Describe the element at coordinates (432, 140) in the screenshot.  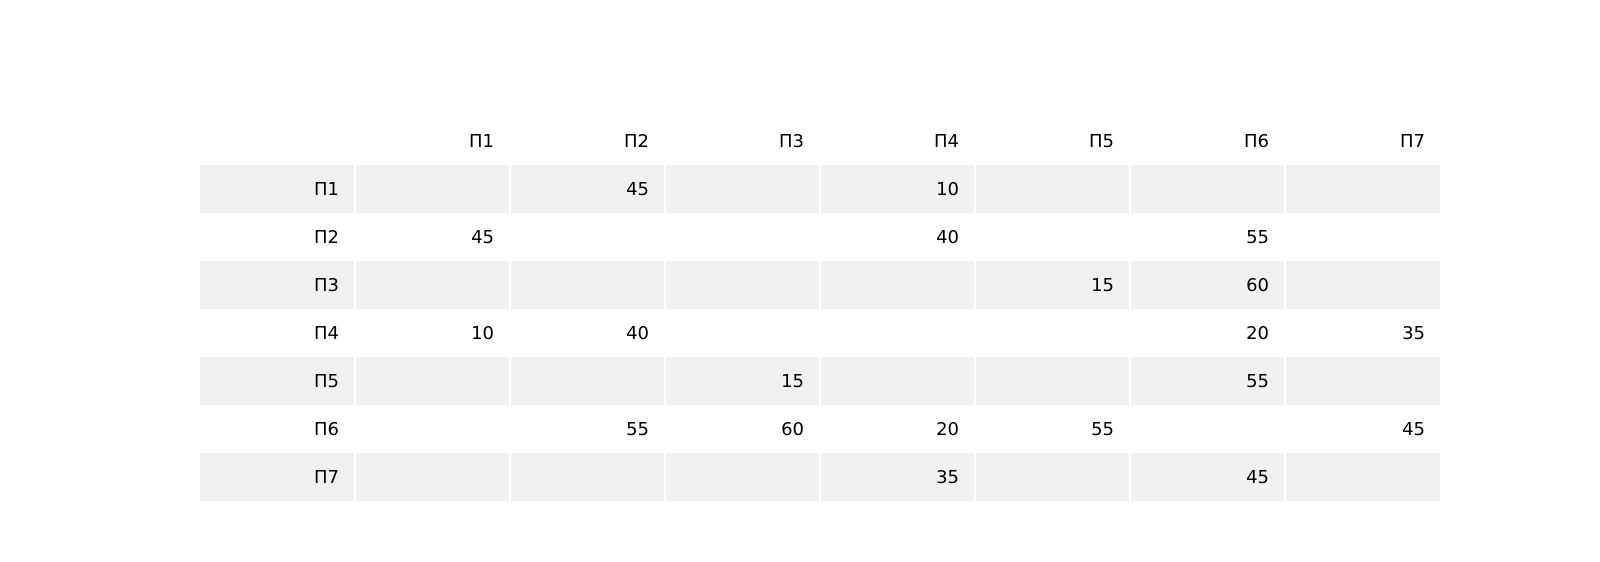
I see `column-header: П1` at that location.